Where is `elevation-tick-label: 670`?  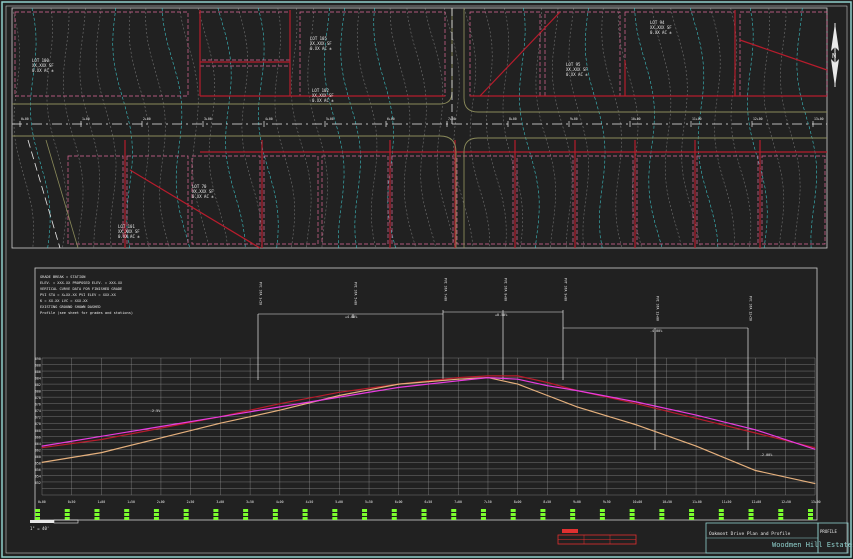
elevation-tick-label: 670 is located at coordinates (38, 424).